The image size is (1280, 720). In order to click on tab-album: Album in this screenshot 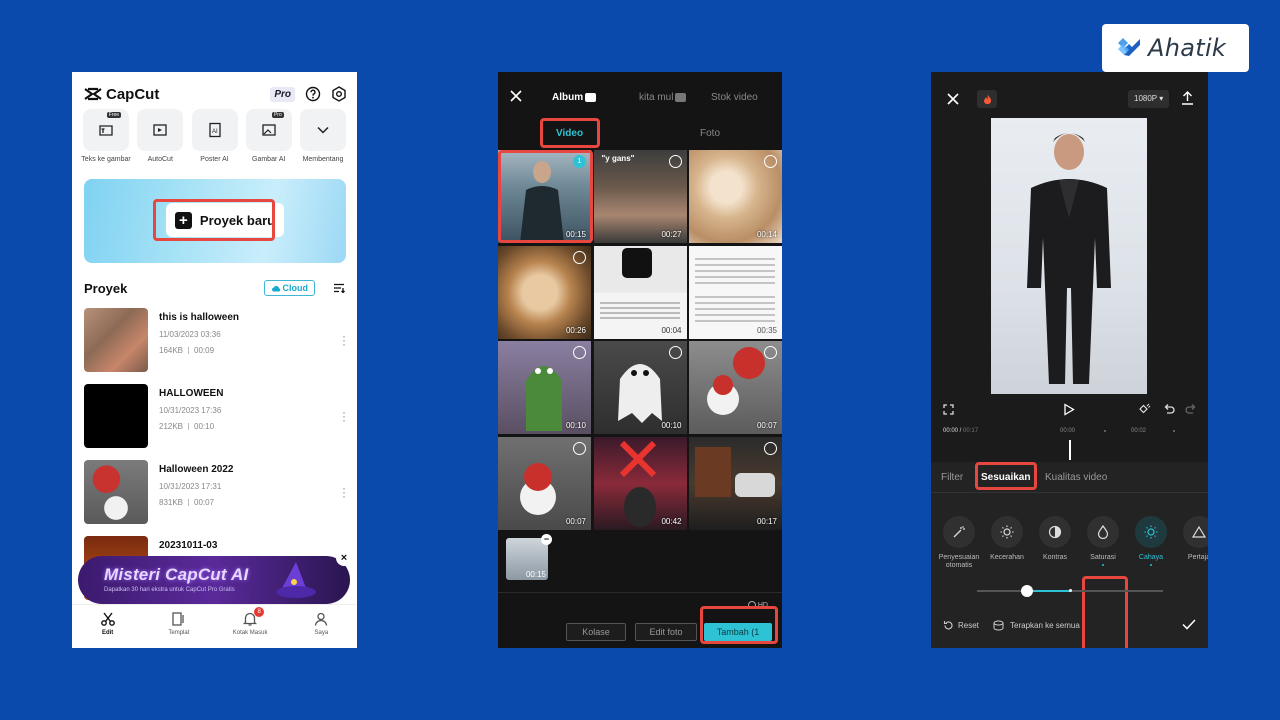, I will do `click(574, 97)`.